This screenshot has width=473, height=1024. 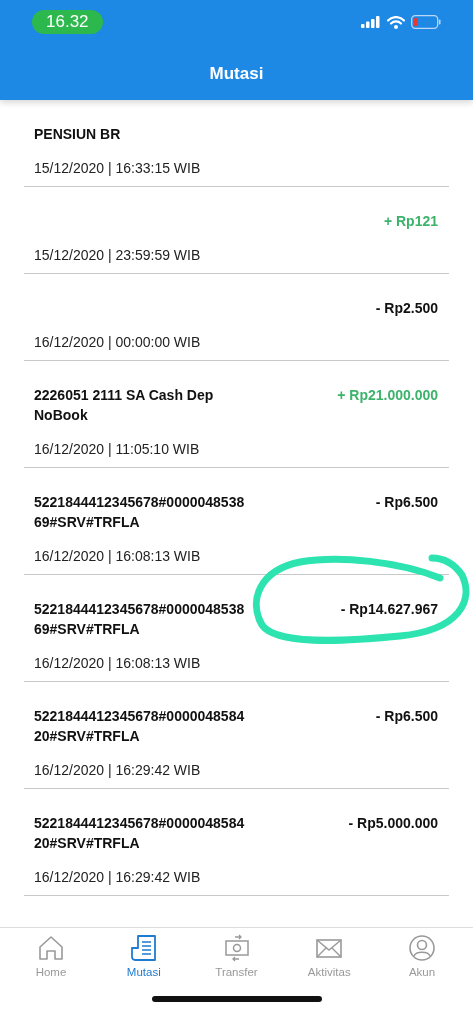 What do you see at coordinates (236, 948) in the screenshot?
I see `money-transfer-icon` at bounding box center [236, 948].